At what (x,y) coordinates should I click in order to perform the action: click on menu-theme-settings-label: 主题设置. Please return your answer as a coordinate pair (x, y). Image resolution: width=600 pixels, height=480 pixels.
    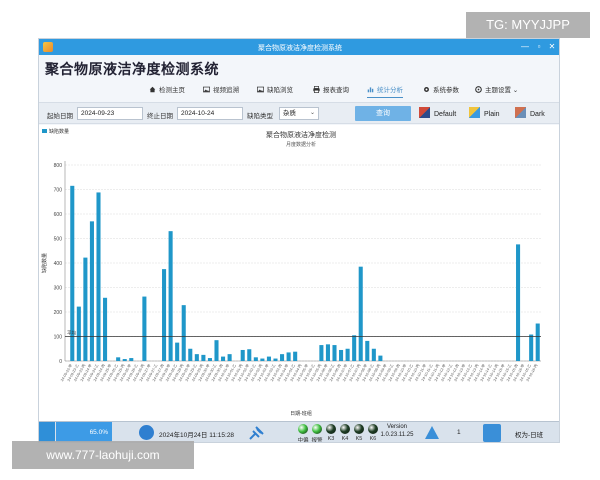
    Looking at the image, I should click on (498, 90).